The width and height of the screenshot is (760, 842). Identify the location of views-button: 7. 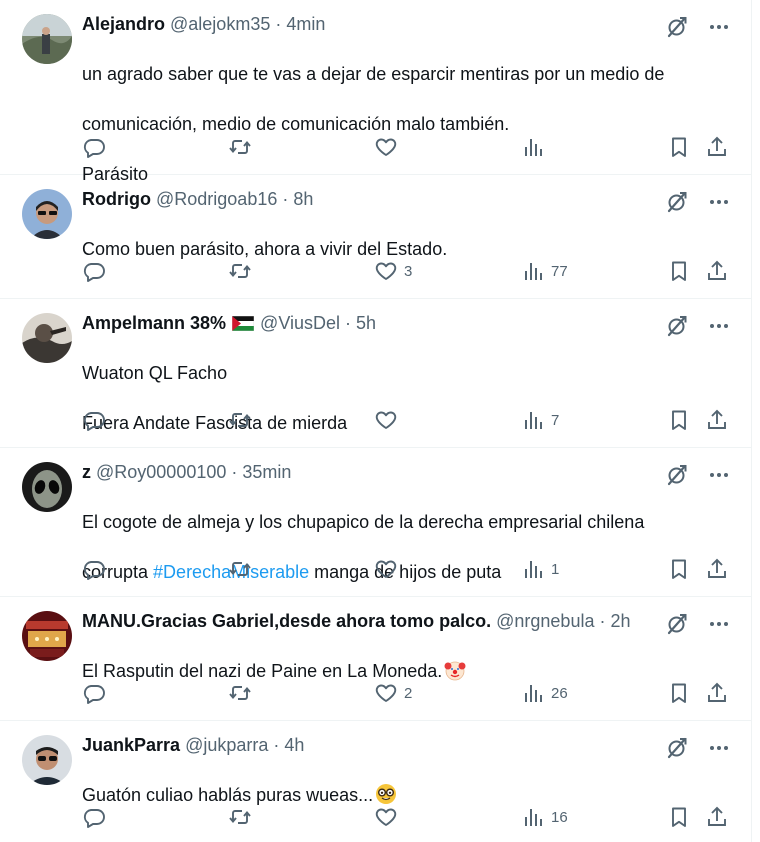
(540, 420).